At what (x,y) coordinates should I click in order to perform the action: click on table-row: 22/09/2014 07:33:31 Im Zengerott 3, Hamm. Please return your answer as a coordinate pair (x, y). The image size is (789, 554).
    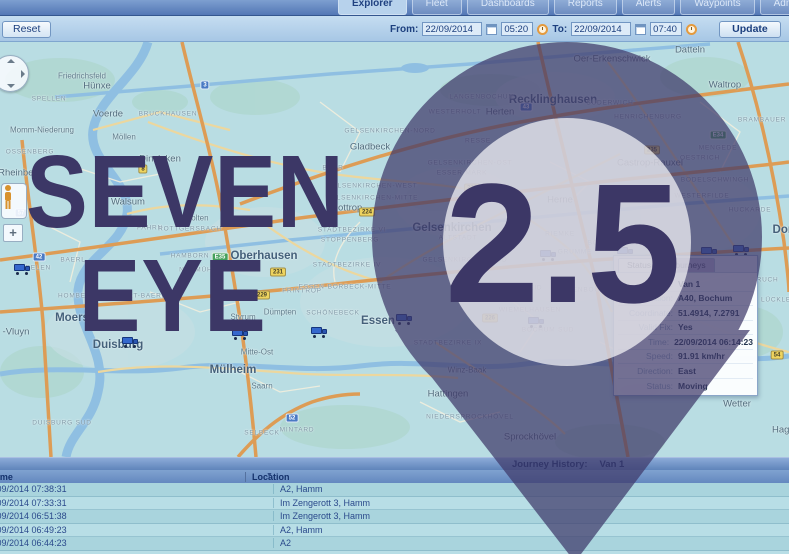
    Looking at the image, I should click on (394, 503).